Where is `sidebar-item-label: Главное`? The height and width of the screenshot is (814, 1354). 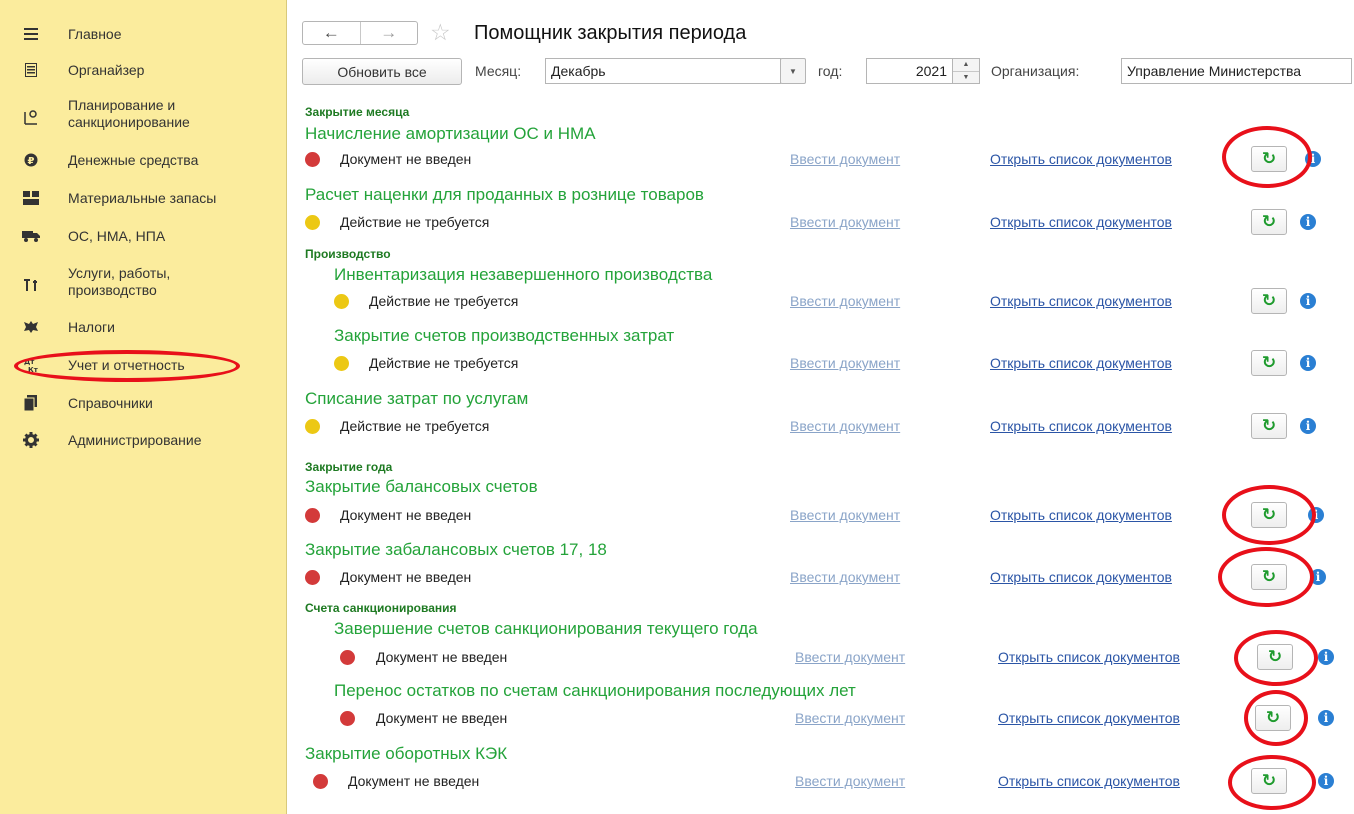
sidebar-item-label: Главное is located at coordinates (95, 33).